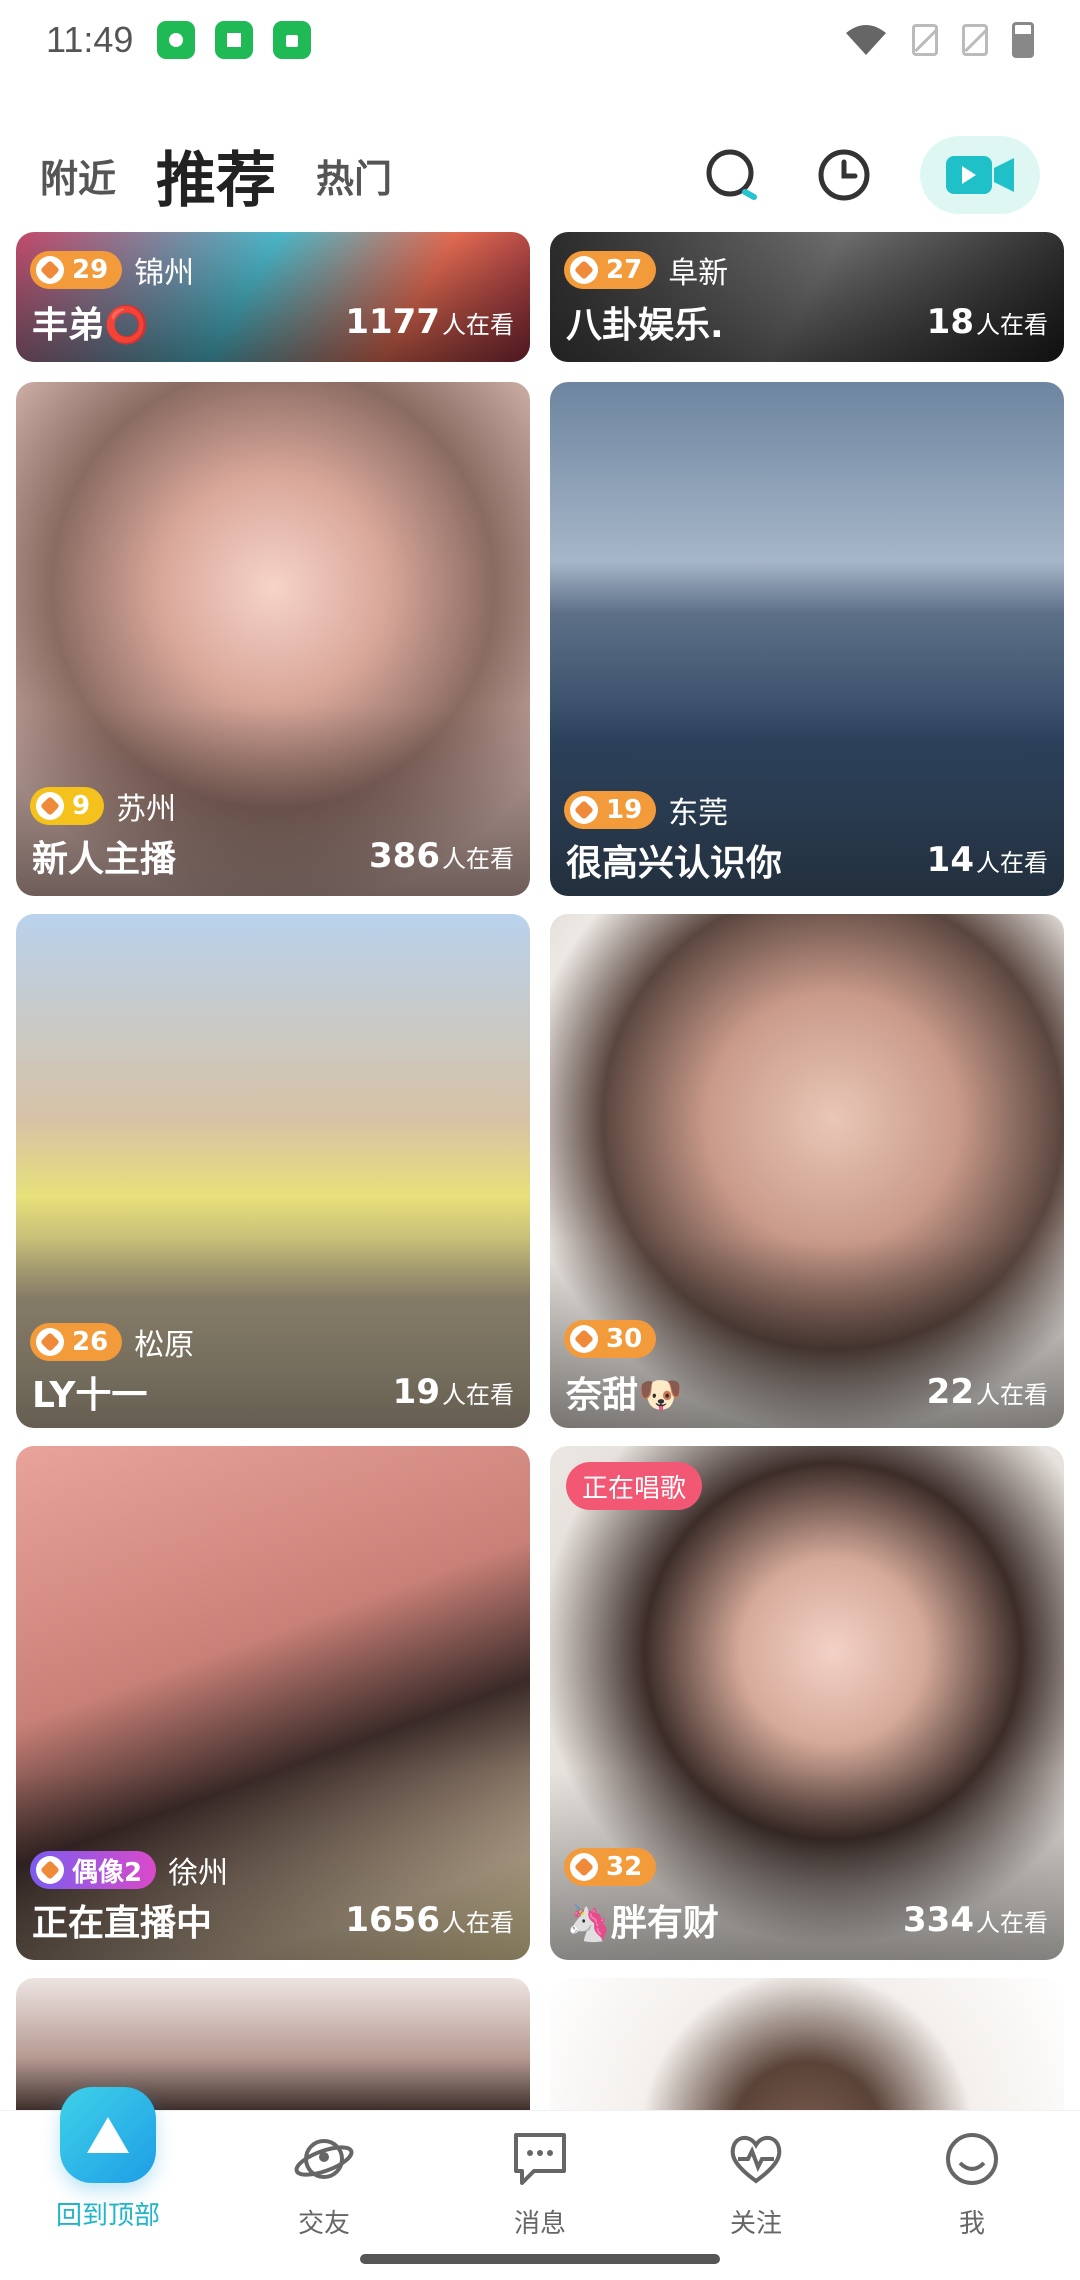  Describe the element at coordinates (392, 322) in the screenshot. I see `viewer-count: 1177` at that location.